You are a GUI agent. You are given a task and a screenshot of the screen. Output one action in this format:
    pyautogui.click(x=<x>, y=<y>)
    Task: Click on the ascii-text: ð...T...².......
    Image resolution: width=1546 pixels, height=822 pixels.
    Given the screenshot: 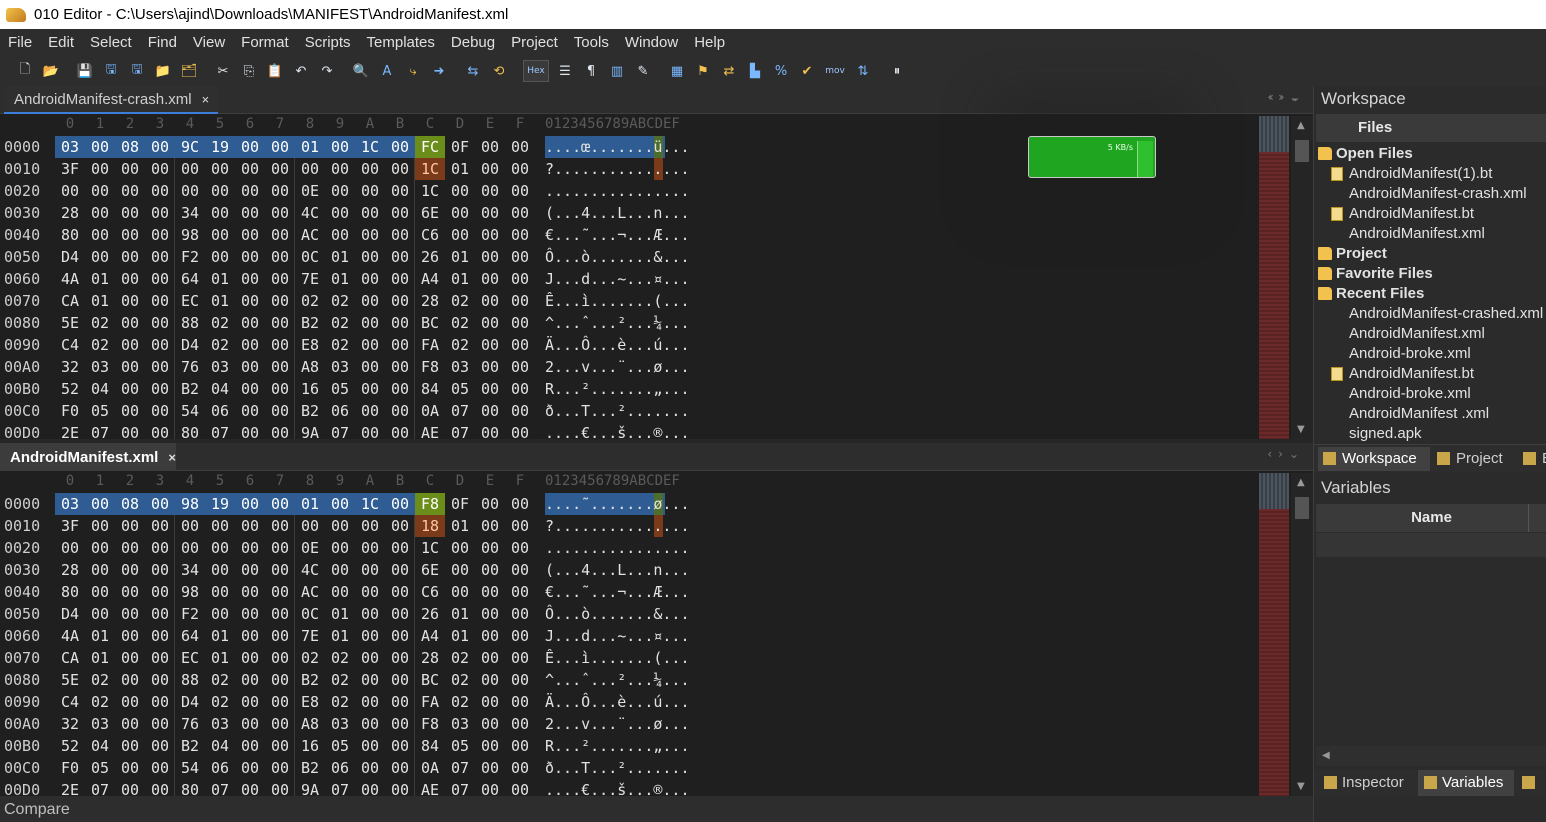 What is the action you would take?
    pyautogui.click(x=617, y=768)
    